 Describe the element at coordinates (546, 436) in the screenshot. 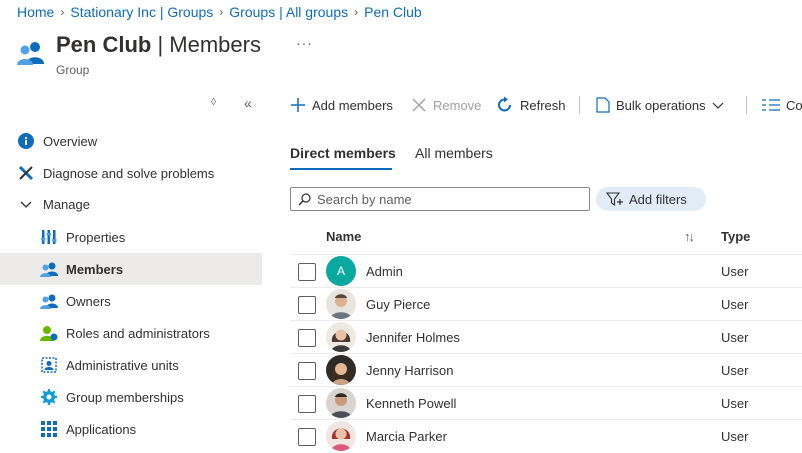

I see `table-row: Marcia Parker User` at that location.